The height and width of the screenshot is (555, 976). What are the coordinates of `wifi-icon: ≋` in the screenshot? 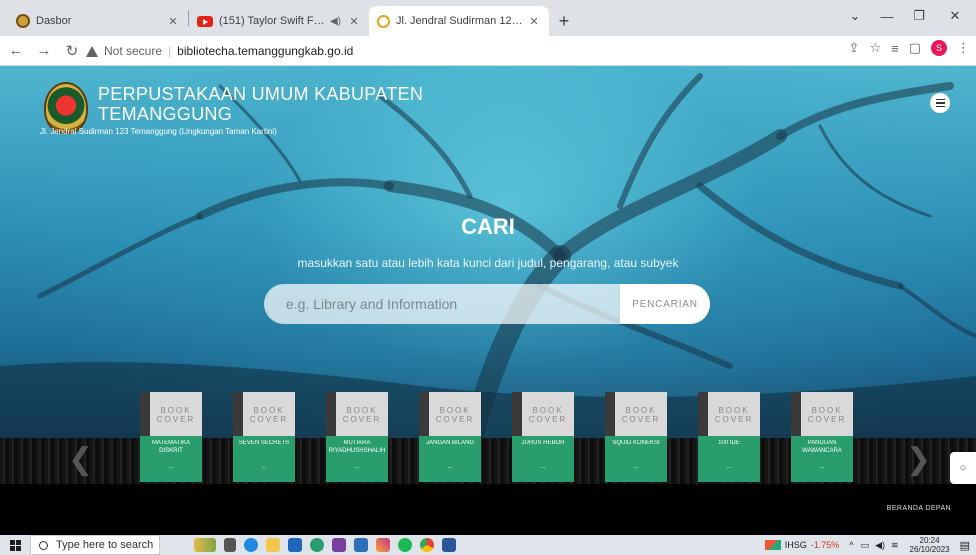 It's located at (895, 545).